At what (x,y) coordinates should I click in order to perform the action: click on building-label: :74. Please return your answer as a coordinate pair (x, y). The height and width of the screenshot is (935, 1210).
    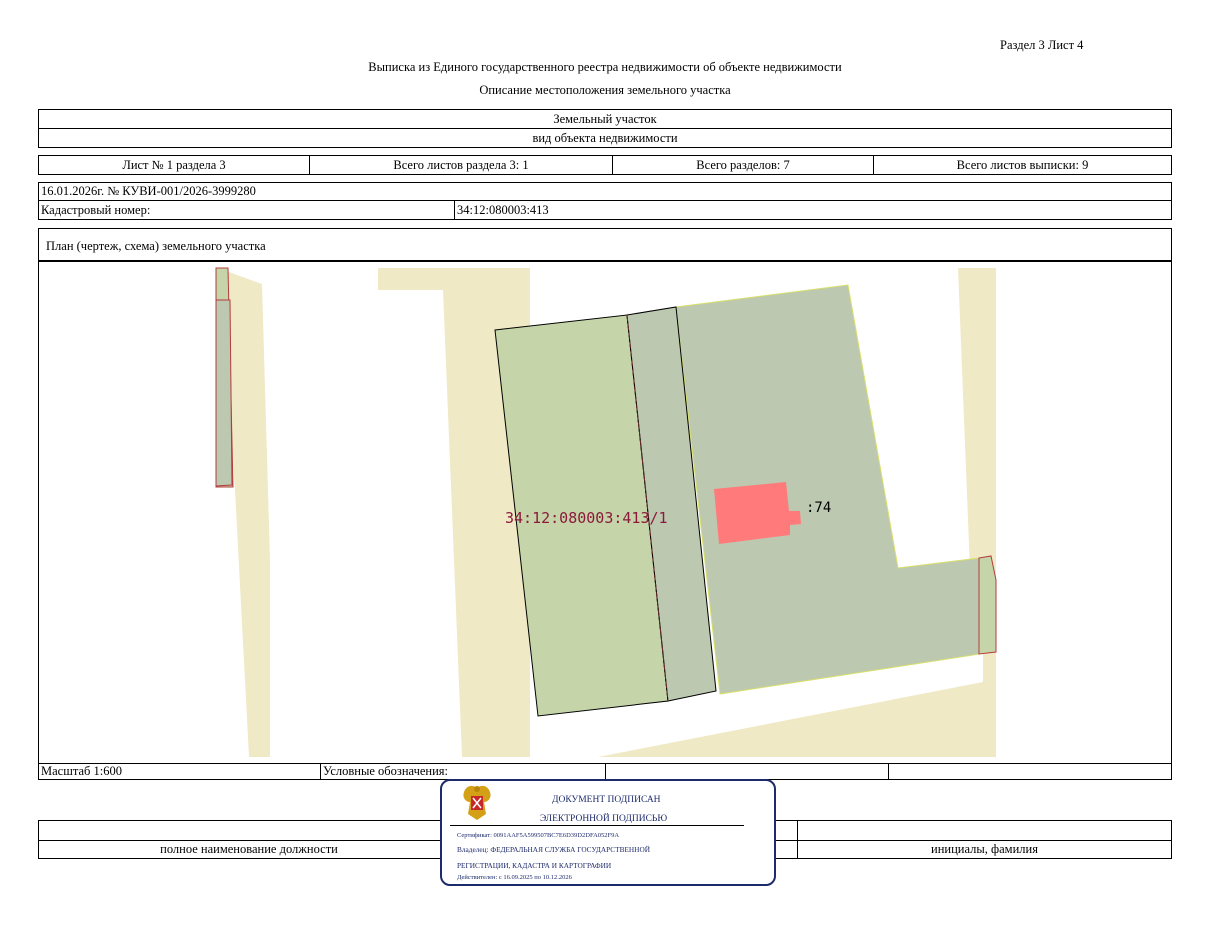
    Looking at the image, I should click on (818, 508).